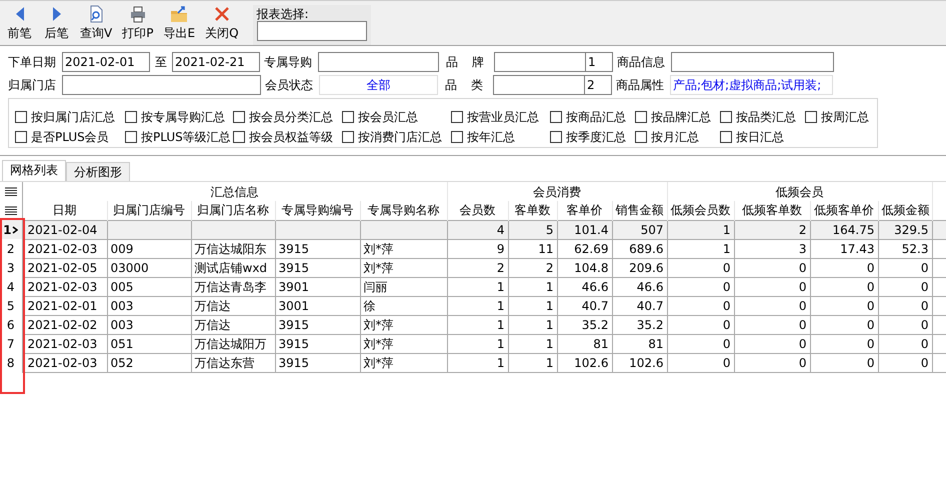 Image resolution: width=946 pixels, height=493 pixels. What do you see at coordinates (216, 62) in the screenshot?
I see `date-field: 2021-02-21` at bounding box center [216, 62].